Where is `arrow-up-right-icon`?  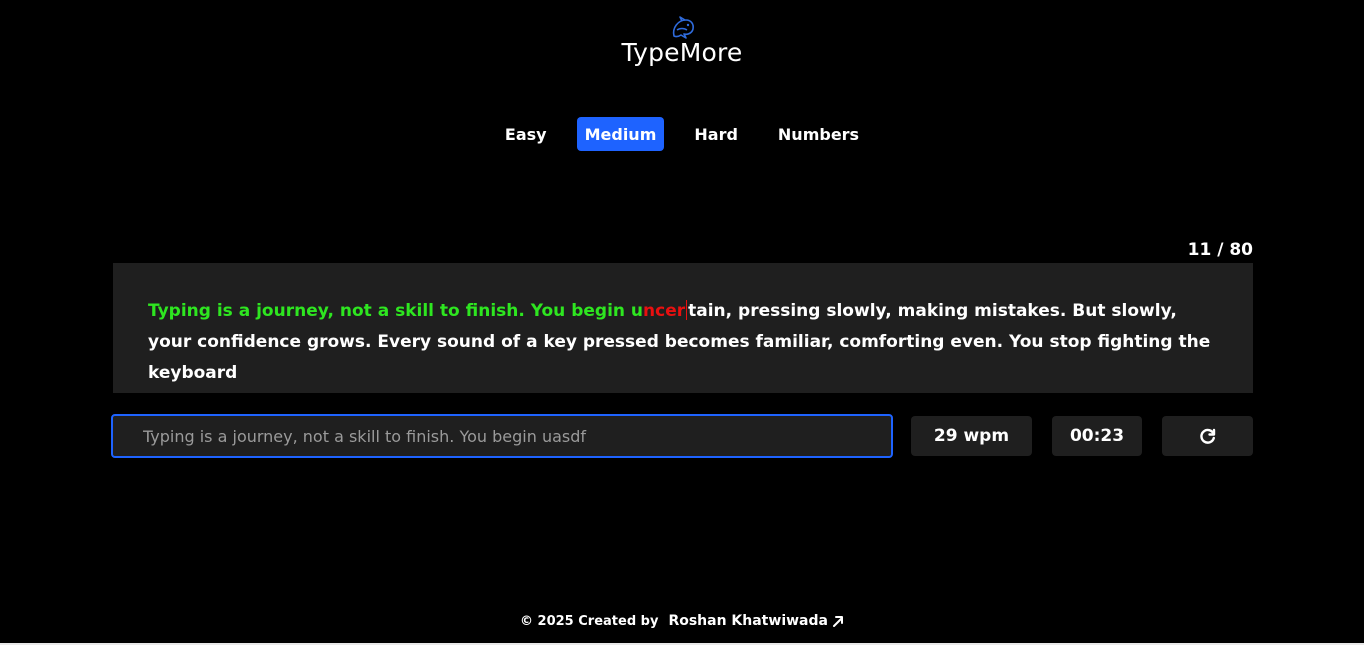 arrow-up-right-icon is located at coordinates (837, 621).